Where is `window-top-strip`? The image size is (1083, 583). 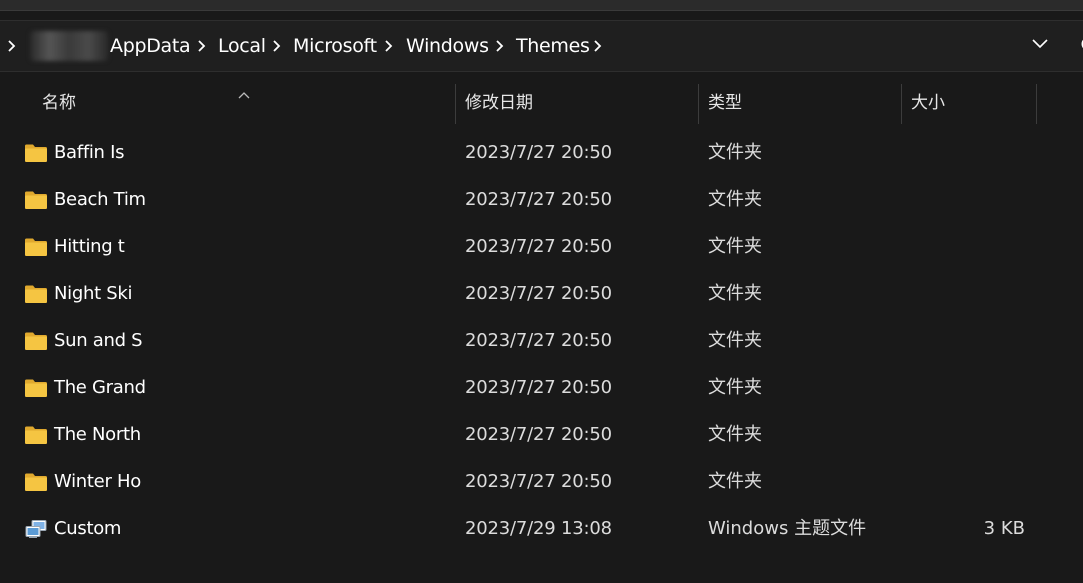 window-top-strip is located at coordinates (541, 5).